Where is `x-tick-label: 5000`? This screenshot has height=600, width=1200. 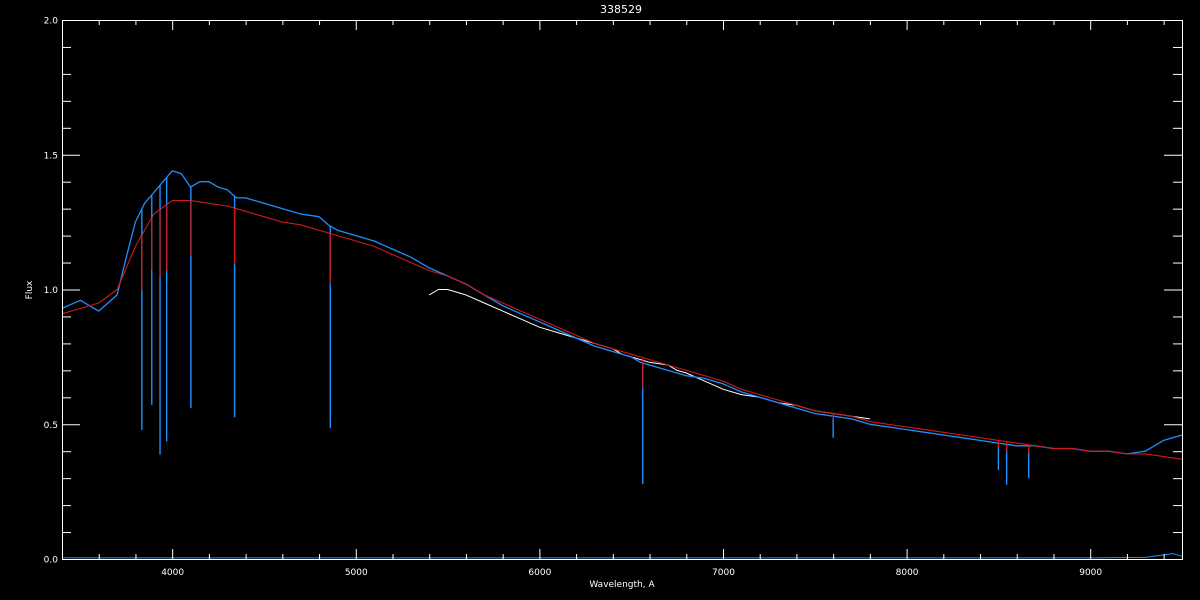 x-tick-label: 5000 is located at coordinates (356, 573).